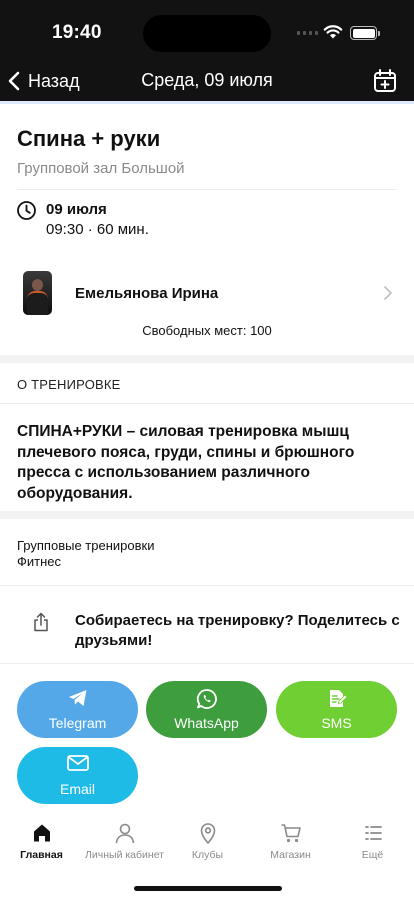 This screenshot has height=900, width=414. What do you see at coordinates (77, 723) in the screenshot?
I see `telegram-label: Telegram` at bounding box center [77, 723].